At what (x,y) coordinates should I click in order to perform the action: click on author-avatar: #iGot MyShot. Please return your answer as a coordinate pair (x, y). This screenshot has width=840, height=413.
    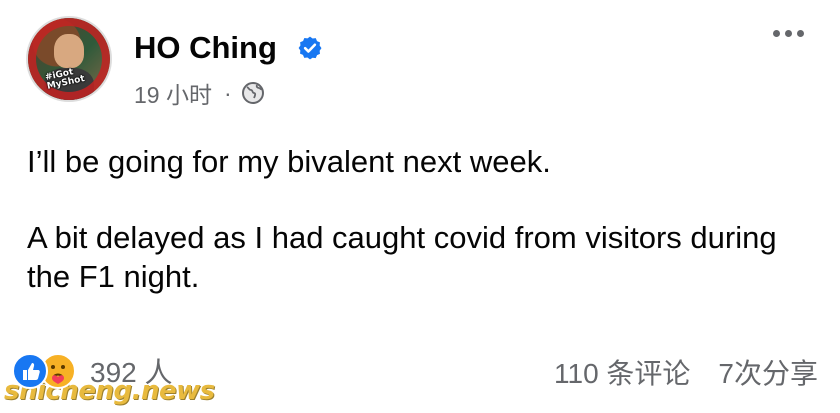
    Looking at the image, I should click on (69, 59).